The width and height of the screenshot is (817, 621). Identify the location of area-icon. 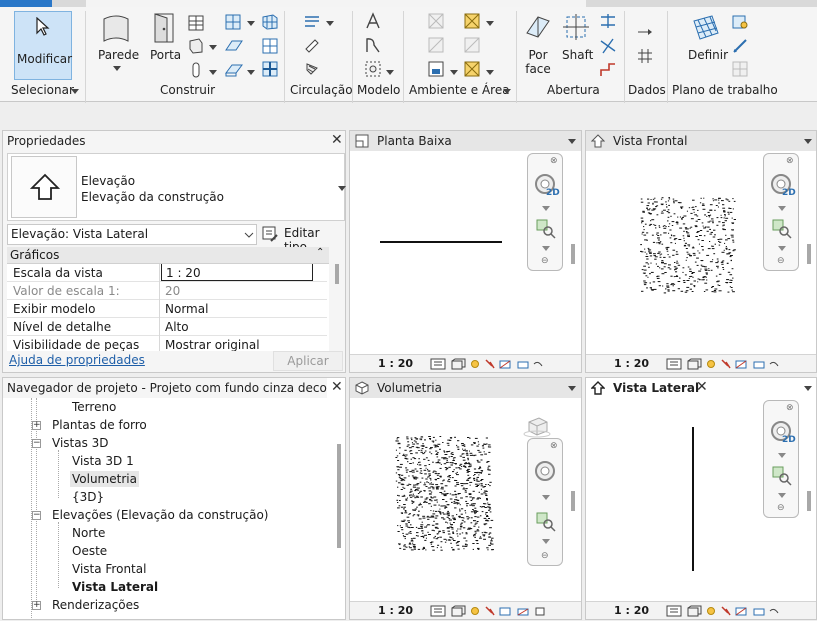
(472, 21).